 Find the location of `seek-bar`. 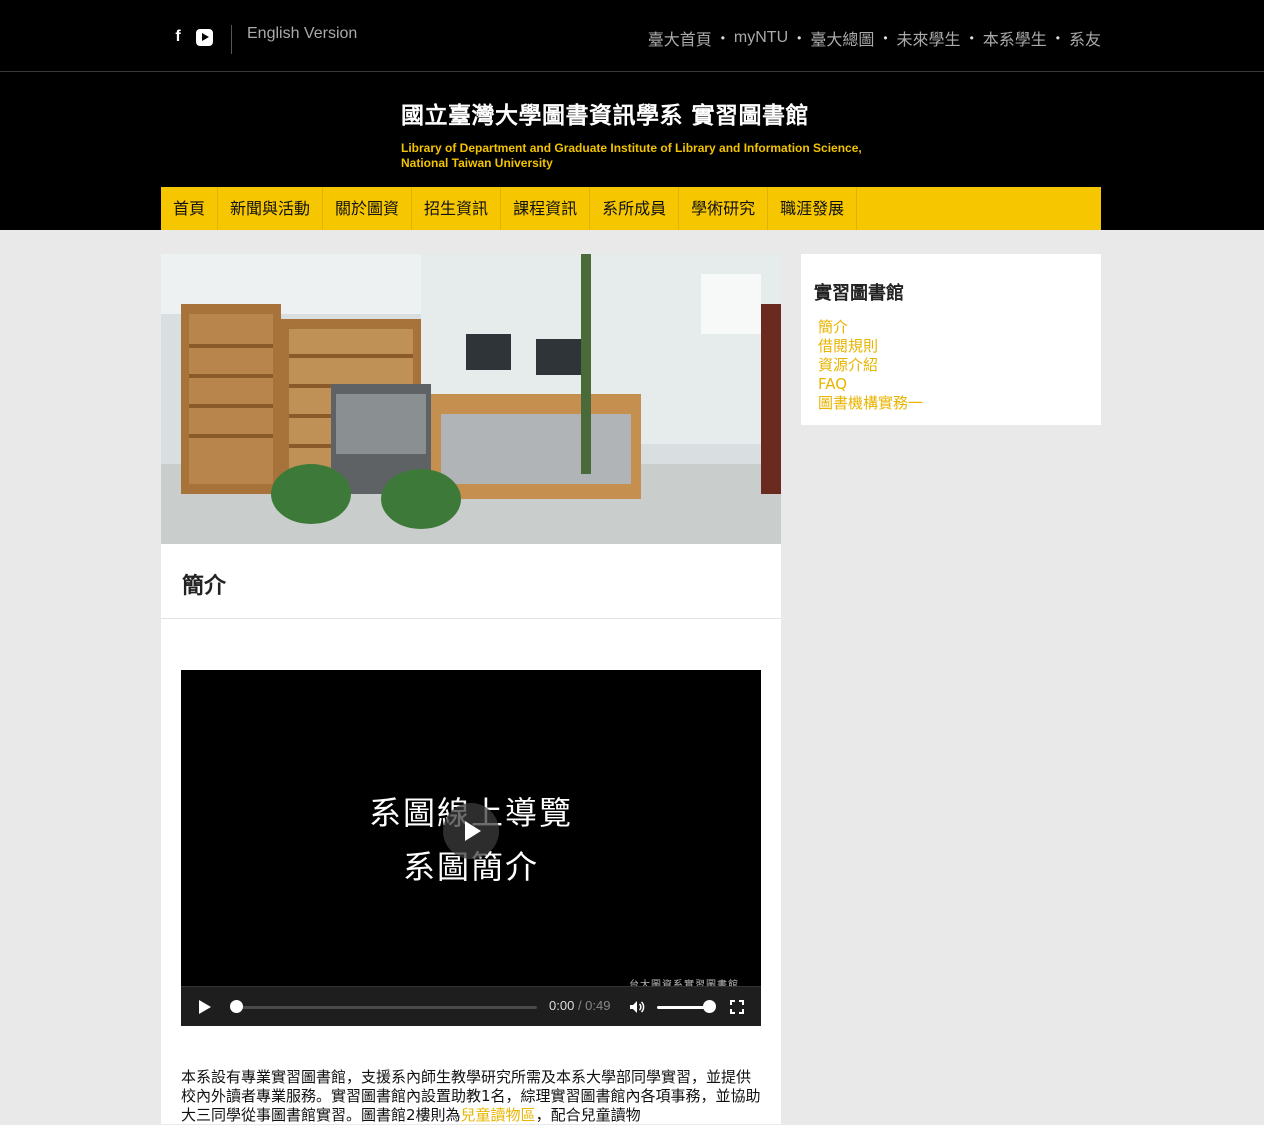

seek-bar is located at coordinates (387, 1007).